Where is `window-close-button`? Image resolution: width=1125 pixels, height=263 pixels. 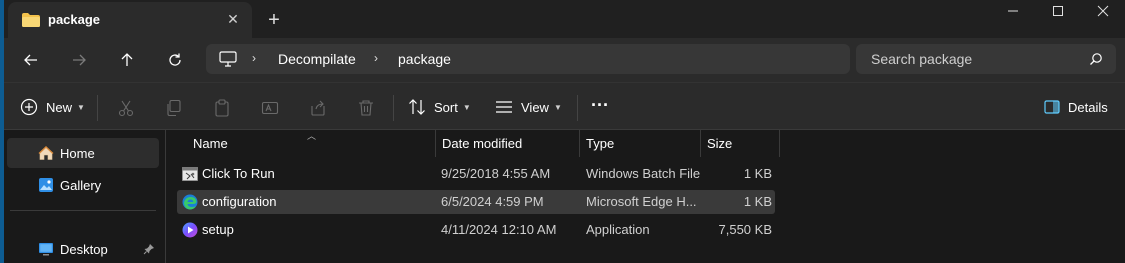
window-close-button is located at coordinates (1102, 11).